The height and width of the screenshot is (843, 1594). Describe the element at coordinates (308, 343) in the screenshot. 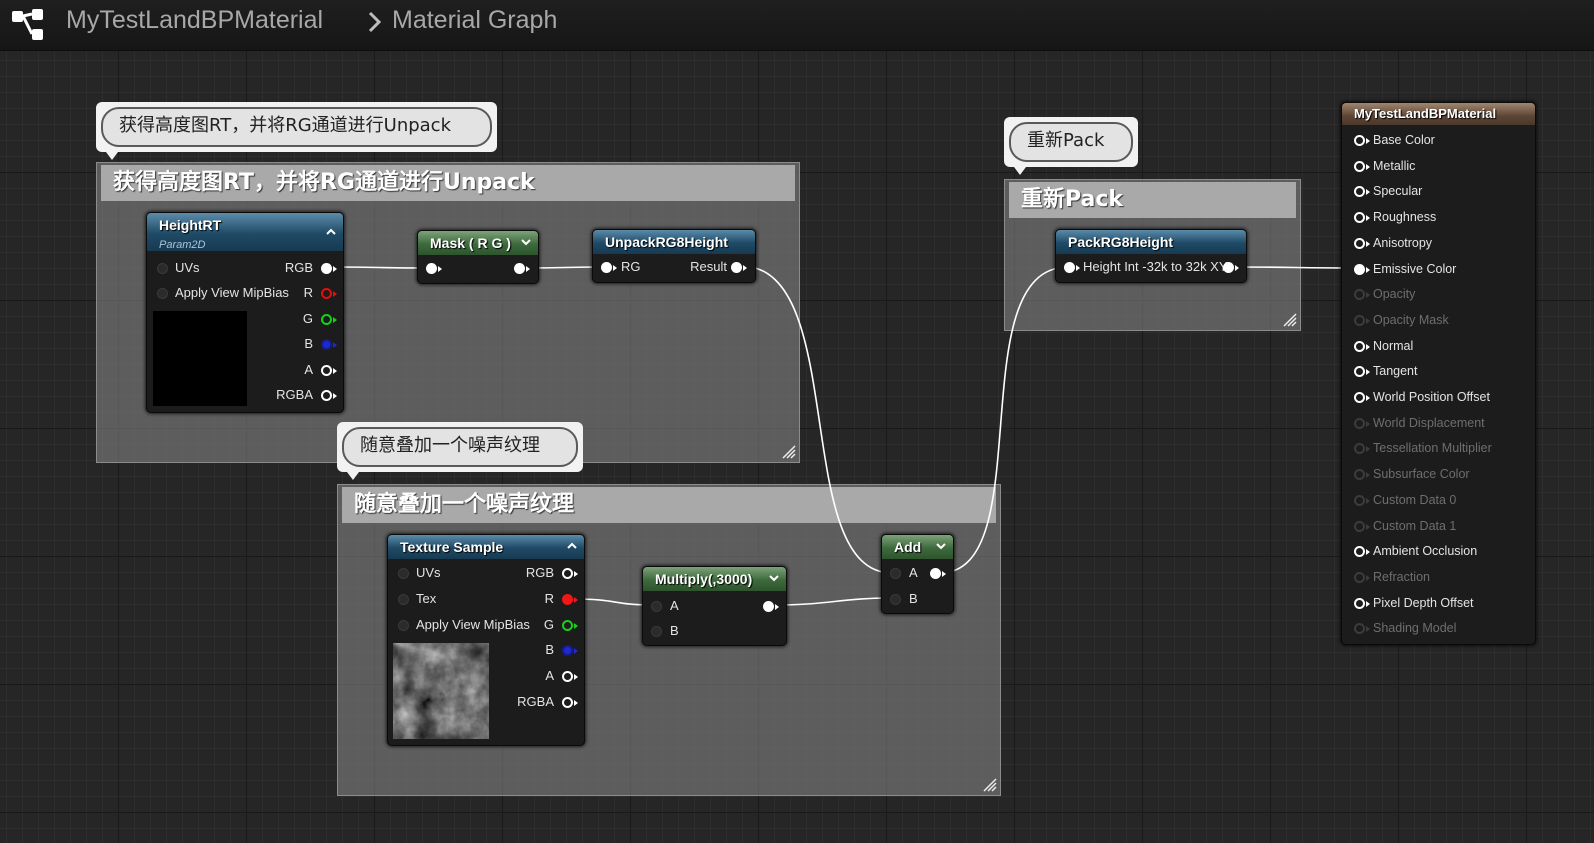

I see `pin-label: B` at that location.